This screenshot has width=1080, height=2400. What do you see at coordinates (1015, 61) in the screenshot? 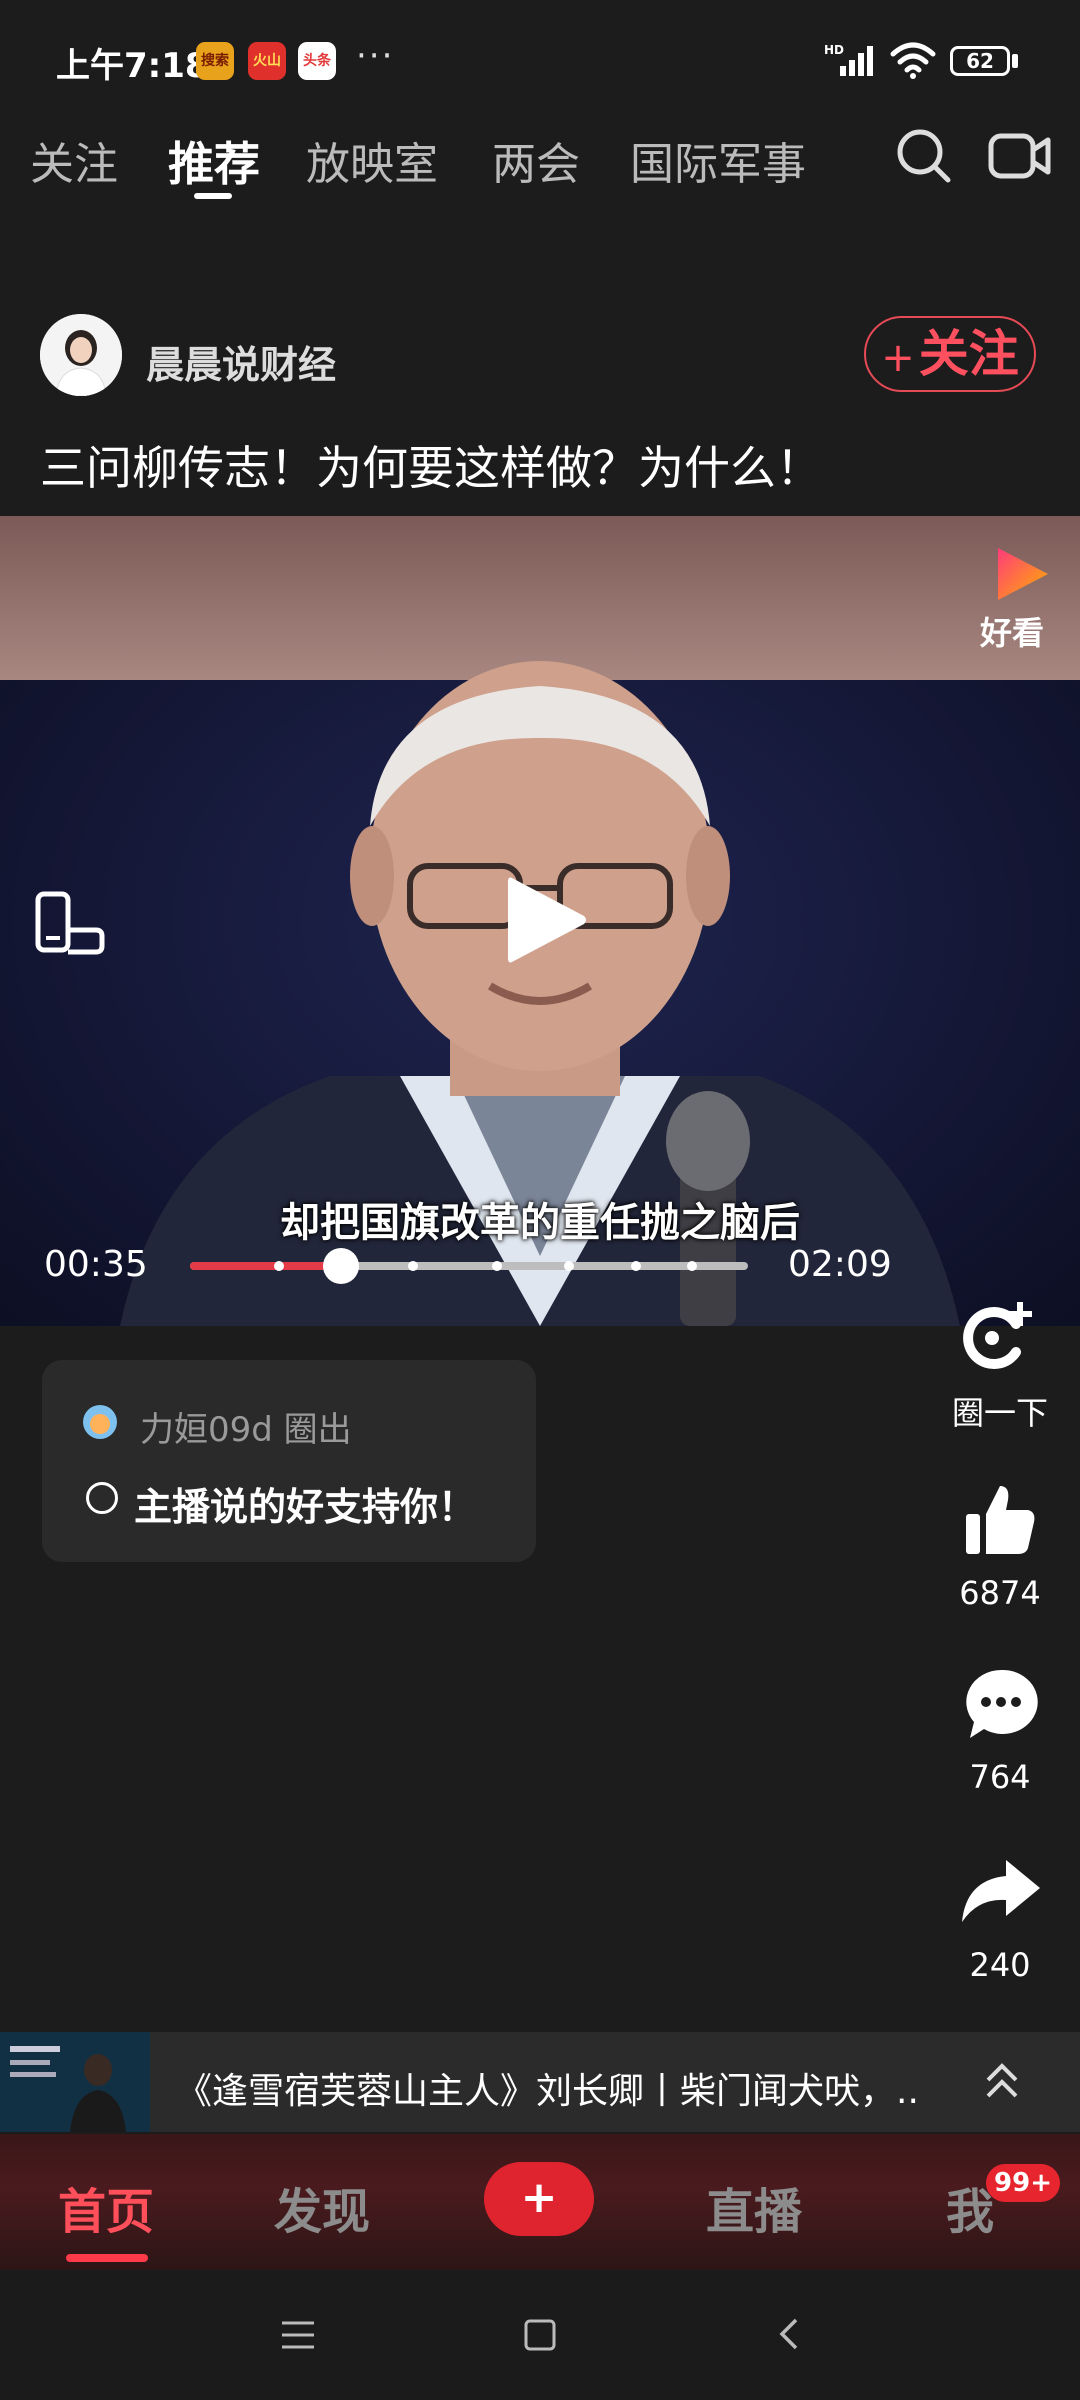
I see `battery-cap` at bounding box center [1015, 61].